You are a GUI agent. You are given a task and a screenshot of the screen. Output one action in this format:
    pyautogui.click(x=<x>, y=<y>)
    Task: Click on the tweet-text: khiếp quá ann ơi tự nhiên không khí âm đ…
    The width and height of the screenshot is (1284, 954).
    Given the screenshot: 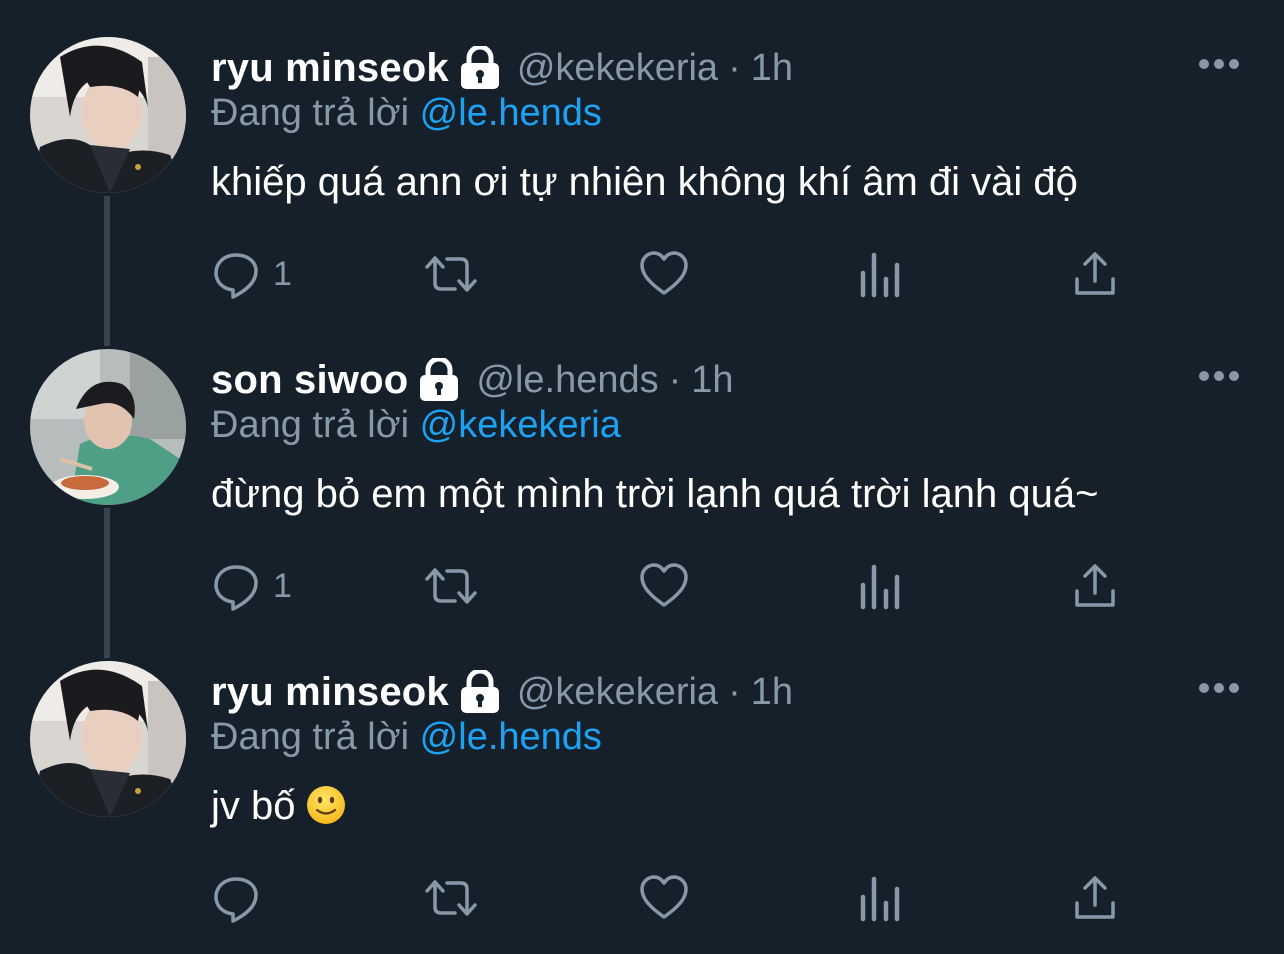 What is the action you would take?
    pyautogui.click(x=644, y=182)
    